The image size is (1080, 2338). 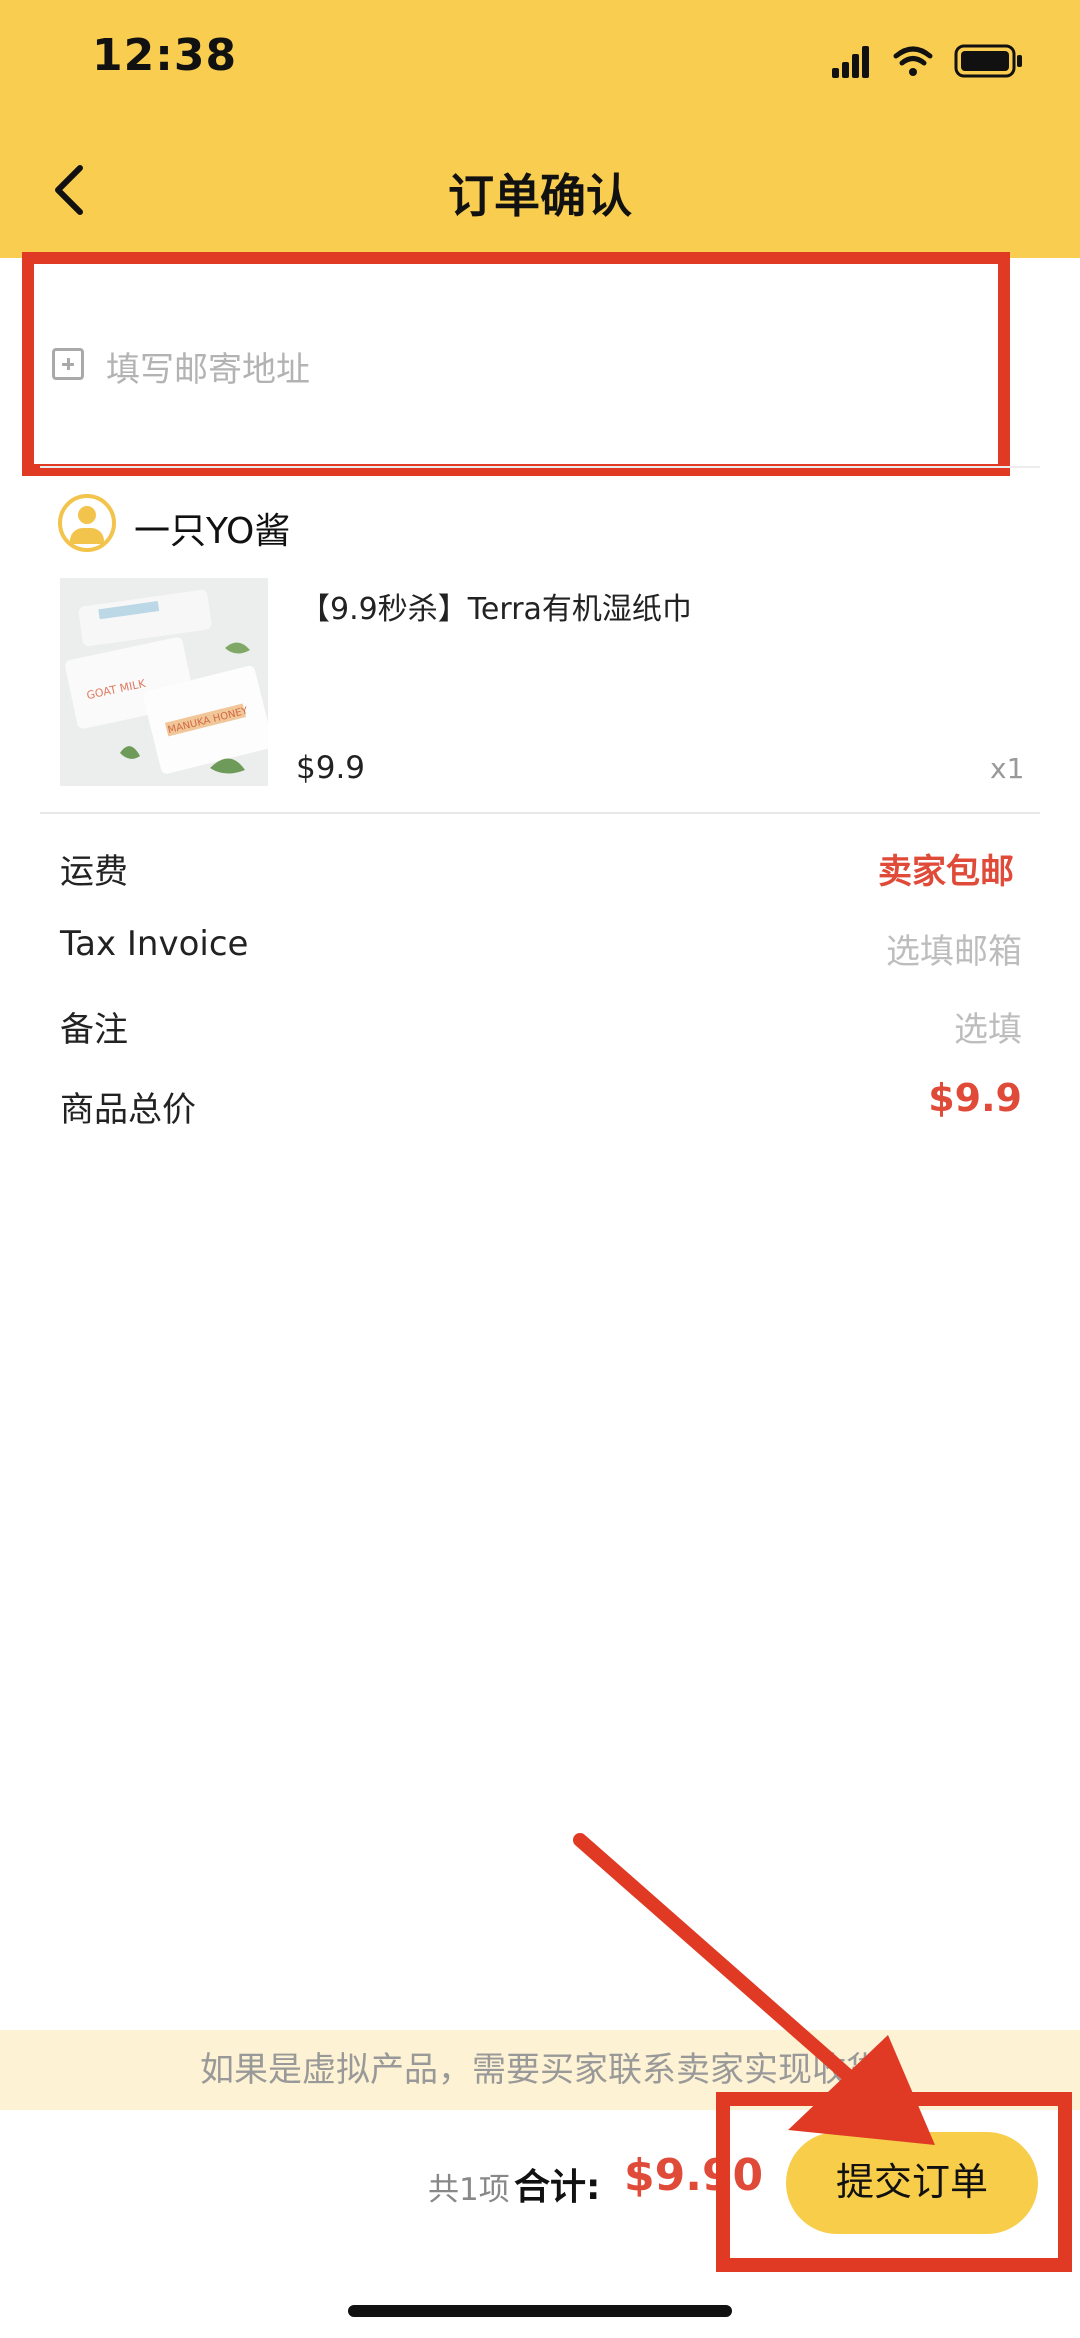 I want to click on total-label: 合计:, so click(x=557, y=2187).